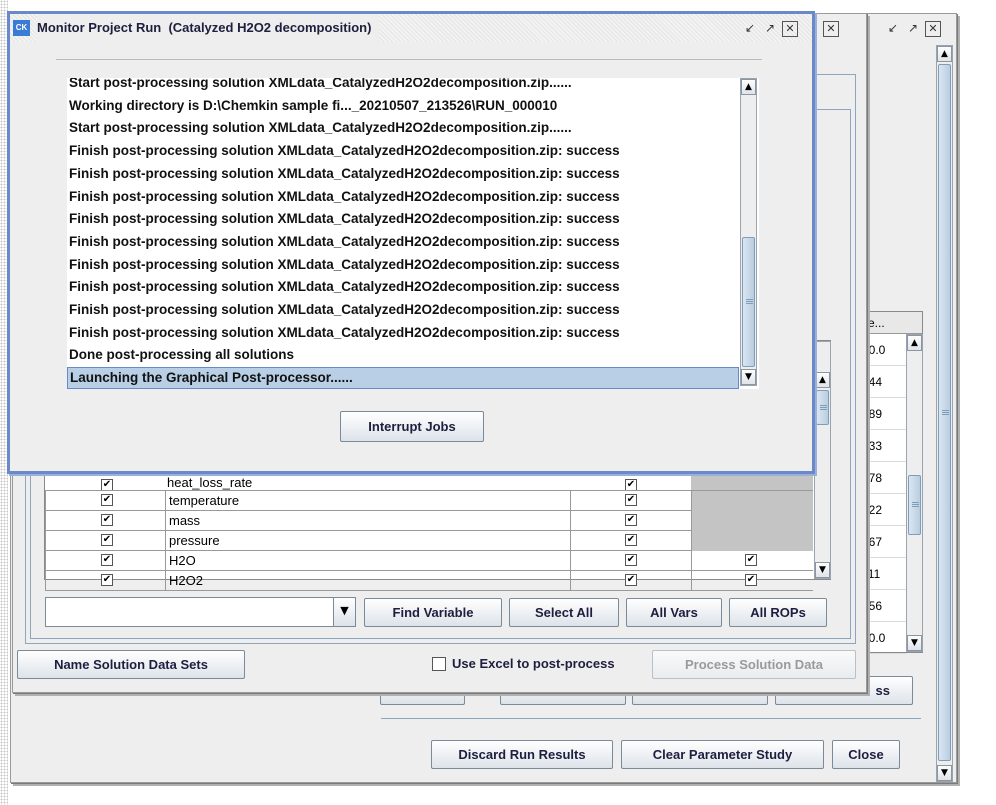 The width and height of the screenshot is (996, 805). I want to click on dialog-window-controls: ↙ ↗ ✕, so click(770, 29).